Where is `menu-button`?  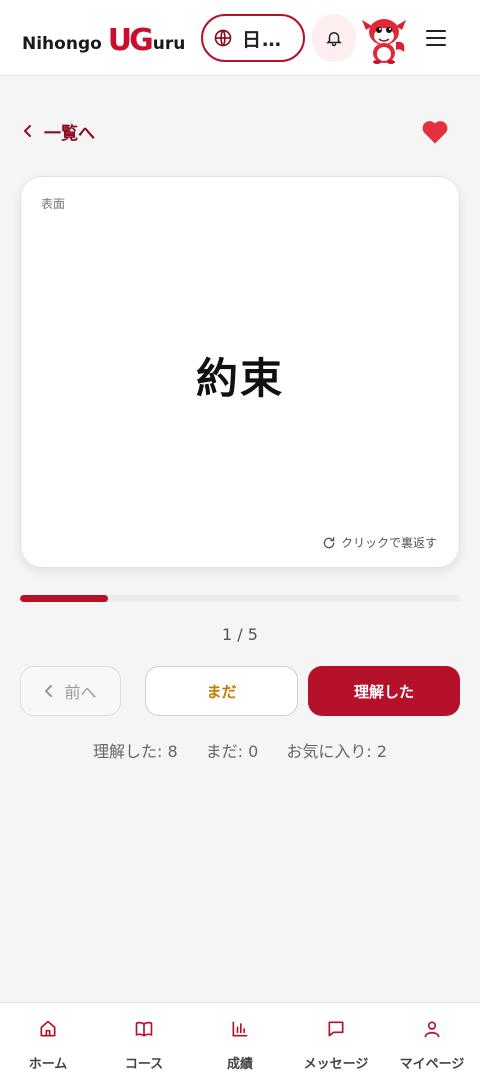 menu-button is located at coordinates (436, 38).